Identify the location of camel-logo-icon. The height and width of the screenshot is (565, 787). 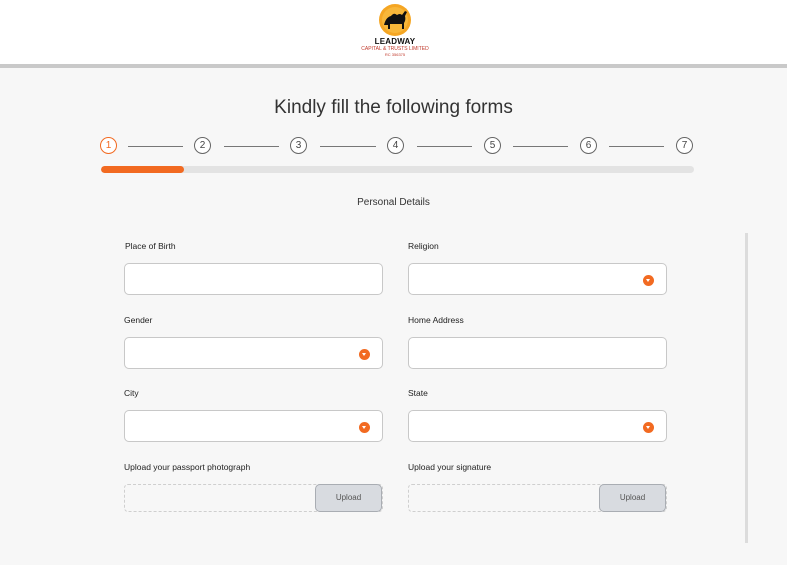
(395, 20).